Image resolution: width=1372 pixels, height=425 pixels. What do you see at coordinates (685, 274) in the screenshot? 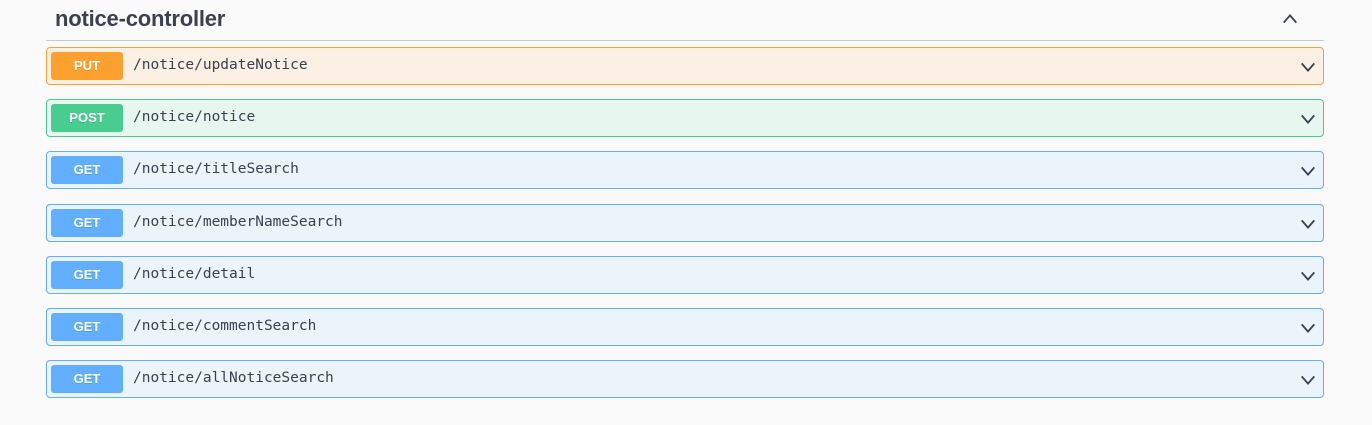
I see `operation-get-detail: GET /notice/detail` at bounding box center [685, 274].